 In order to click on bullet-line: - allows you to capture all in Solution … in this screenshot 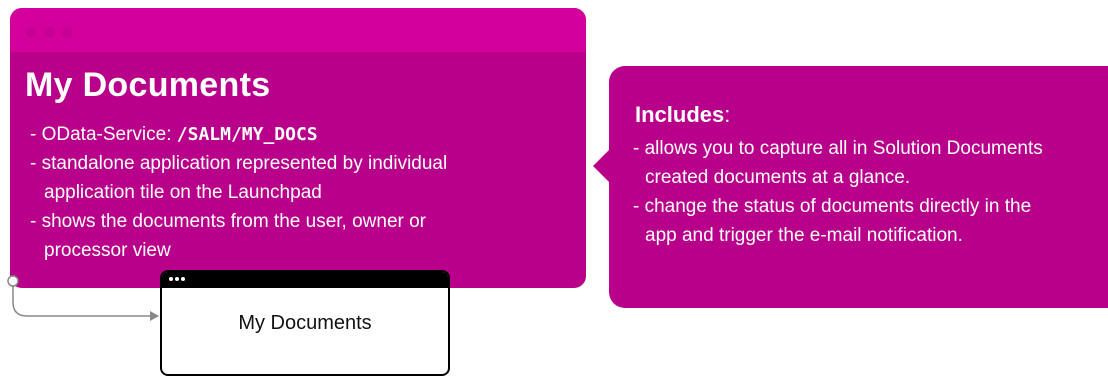, I will do `click(838, 148)`.